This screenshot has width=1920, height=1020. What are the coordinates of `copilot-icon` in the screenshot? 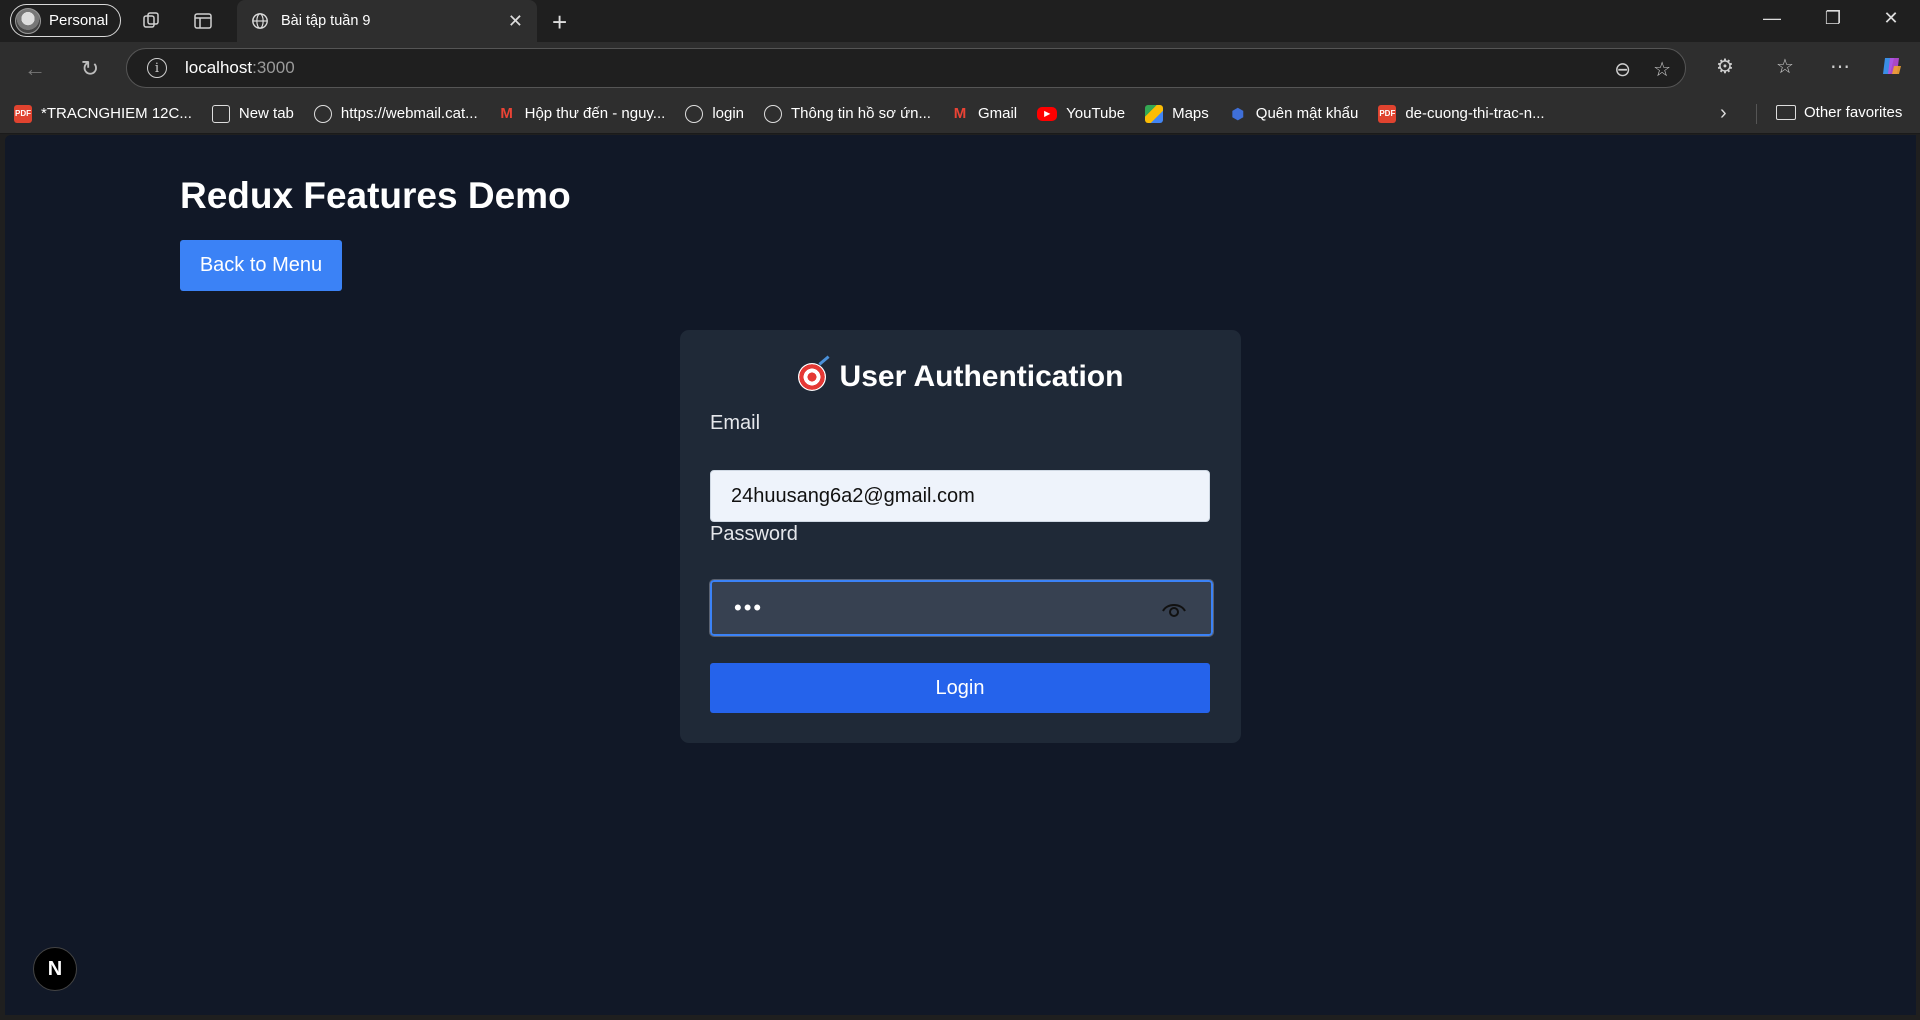 It's located at (1892, 69).